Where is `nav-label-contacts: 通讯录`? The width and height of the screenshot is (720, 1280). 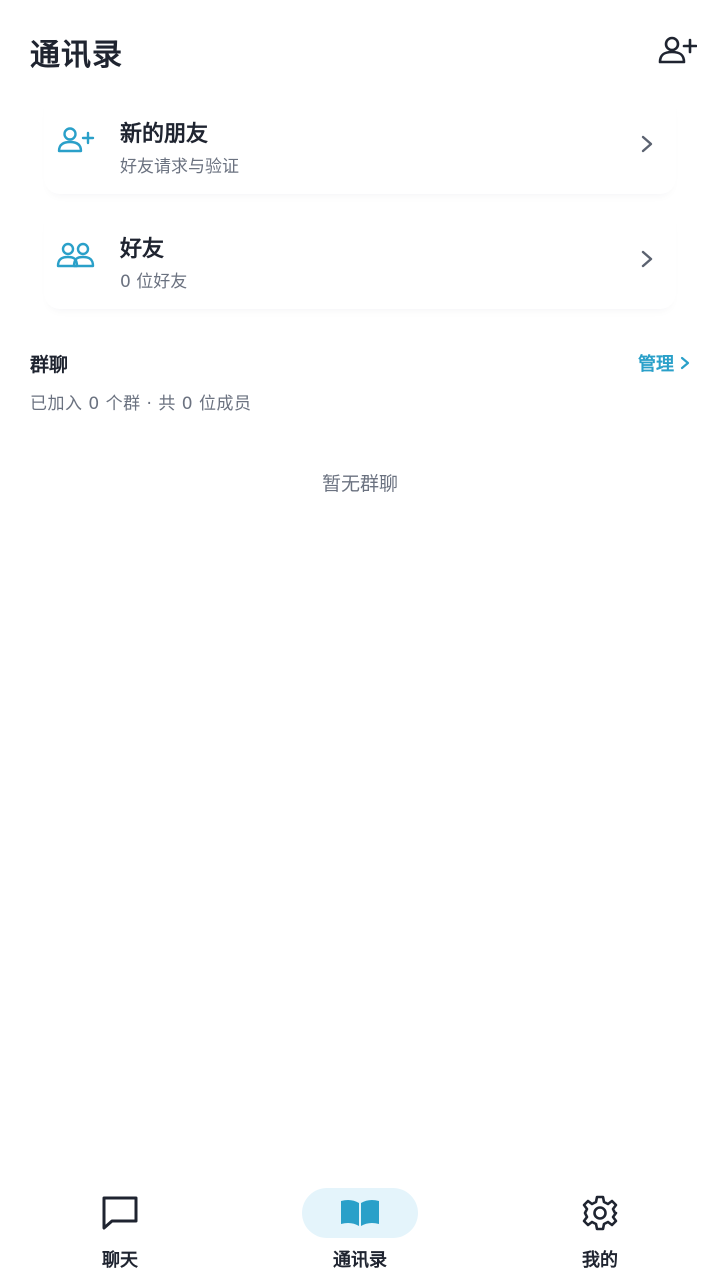 nav-label-contacts: 通讯录 is located at coordinates (360, 1260).